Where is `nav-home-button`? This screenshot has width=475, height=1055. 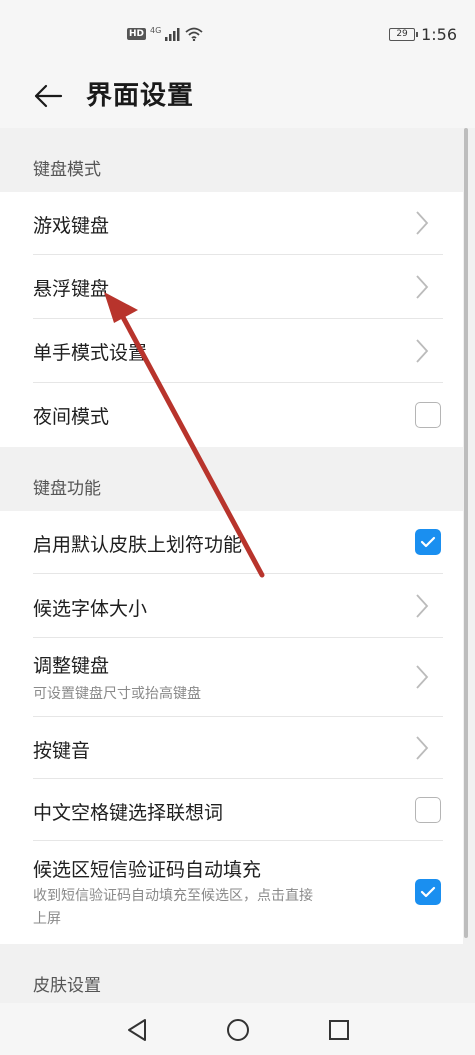 nav-home-button is located at coordinates (238, 1030).